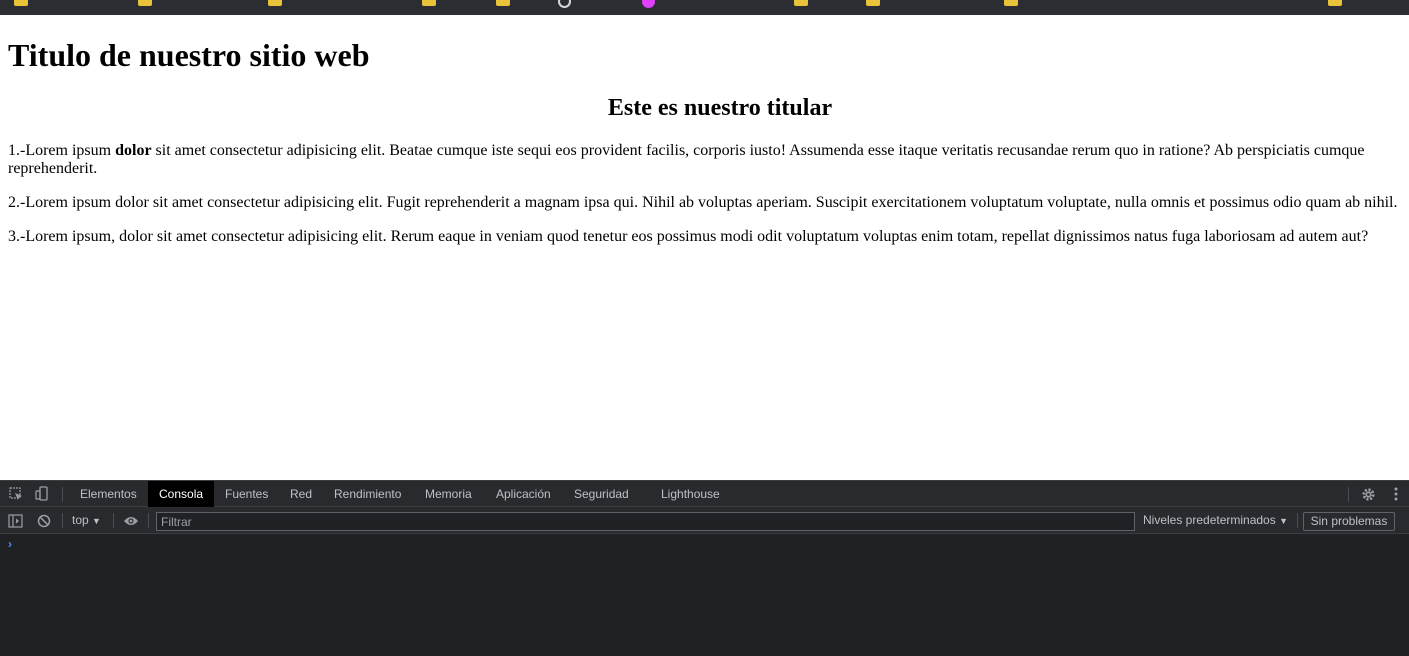  What do you see at coordinates (133, 150) in the screenshot?
I see `paragraph-1-bold: dolor` at bounding box center [133, 150].